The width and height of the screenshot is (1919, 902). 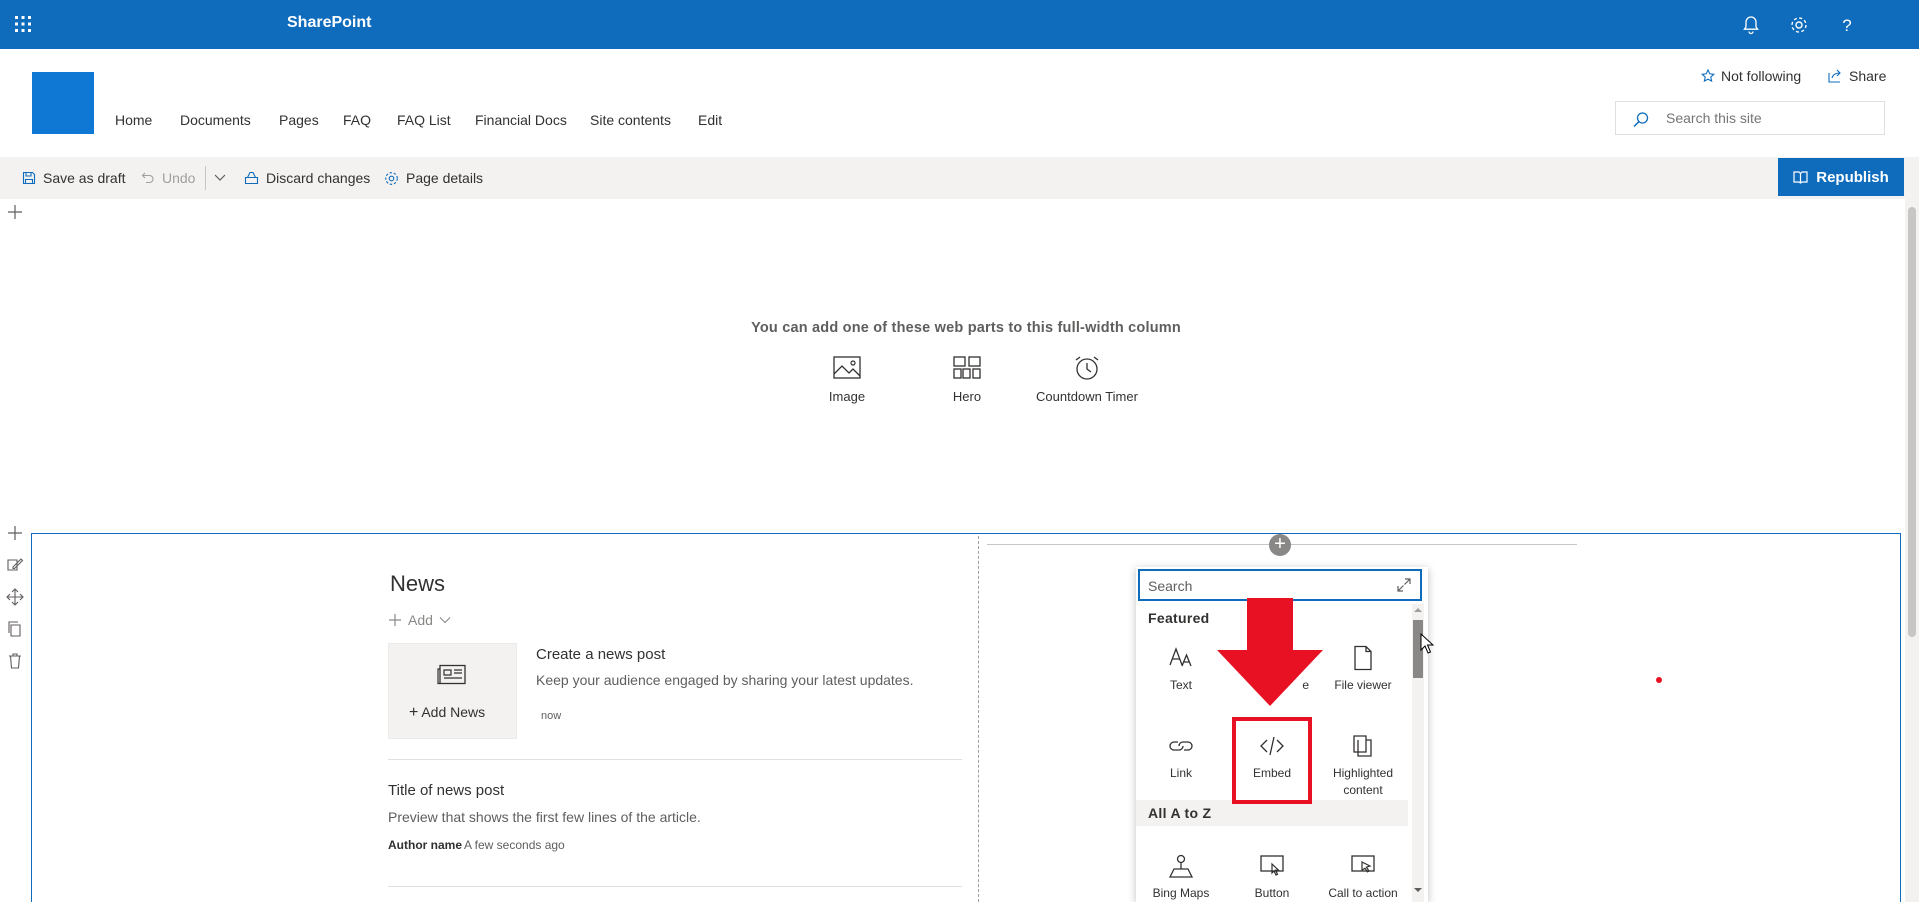 What do you see at coordinates (1263, 586) in the screenshot?
I see `toolbox-search-input` at bounding box center [1263, 586].